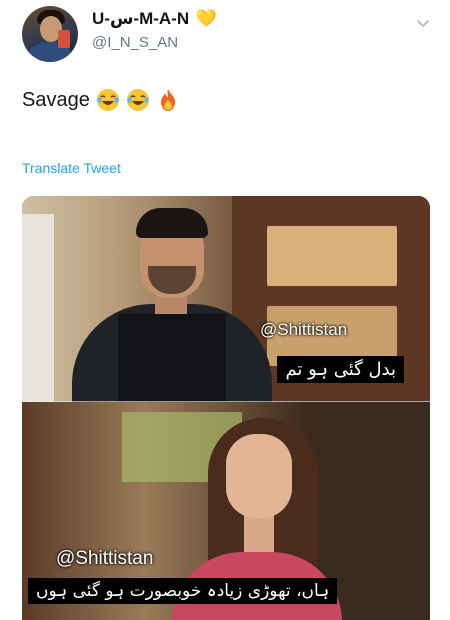  I want to click on tweet-text-content: Savage, so click(56, 99).